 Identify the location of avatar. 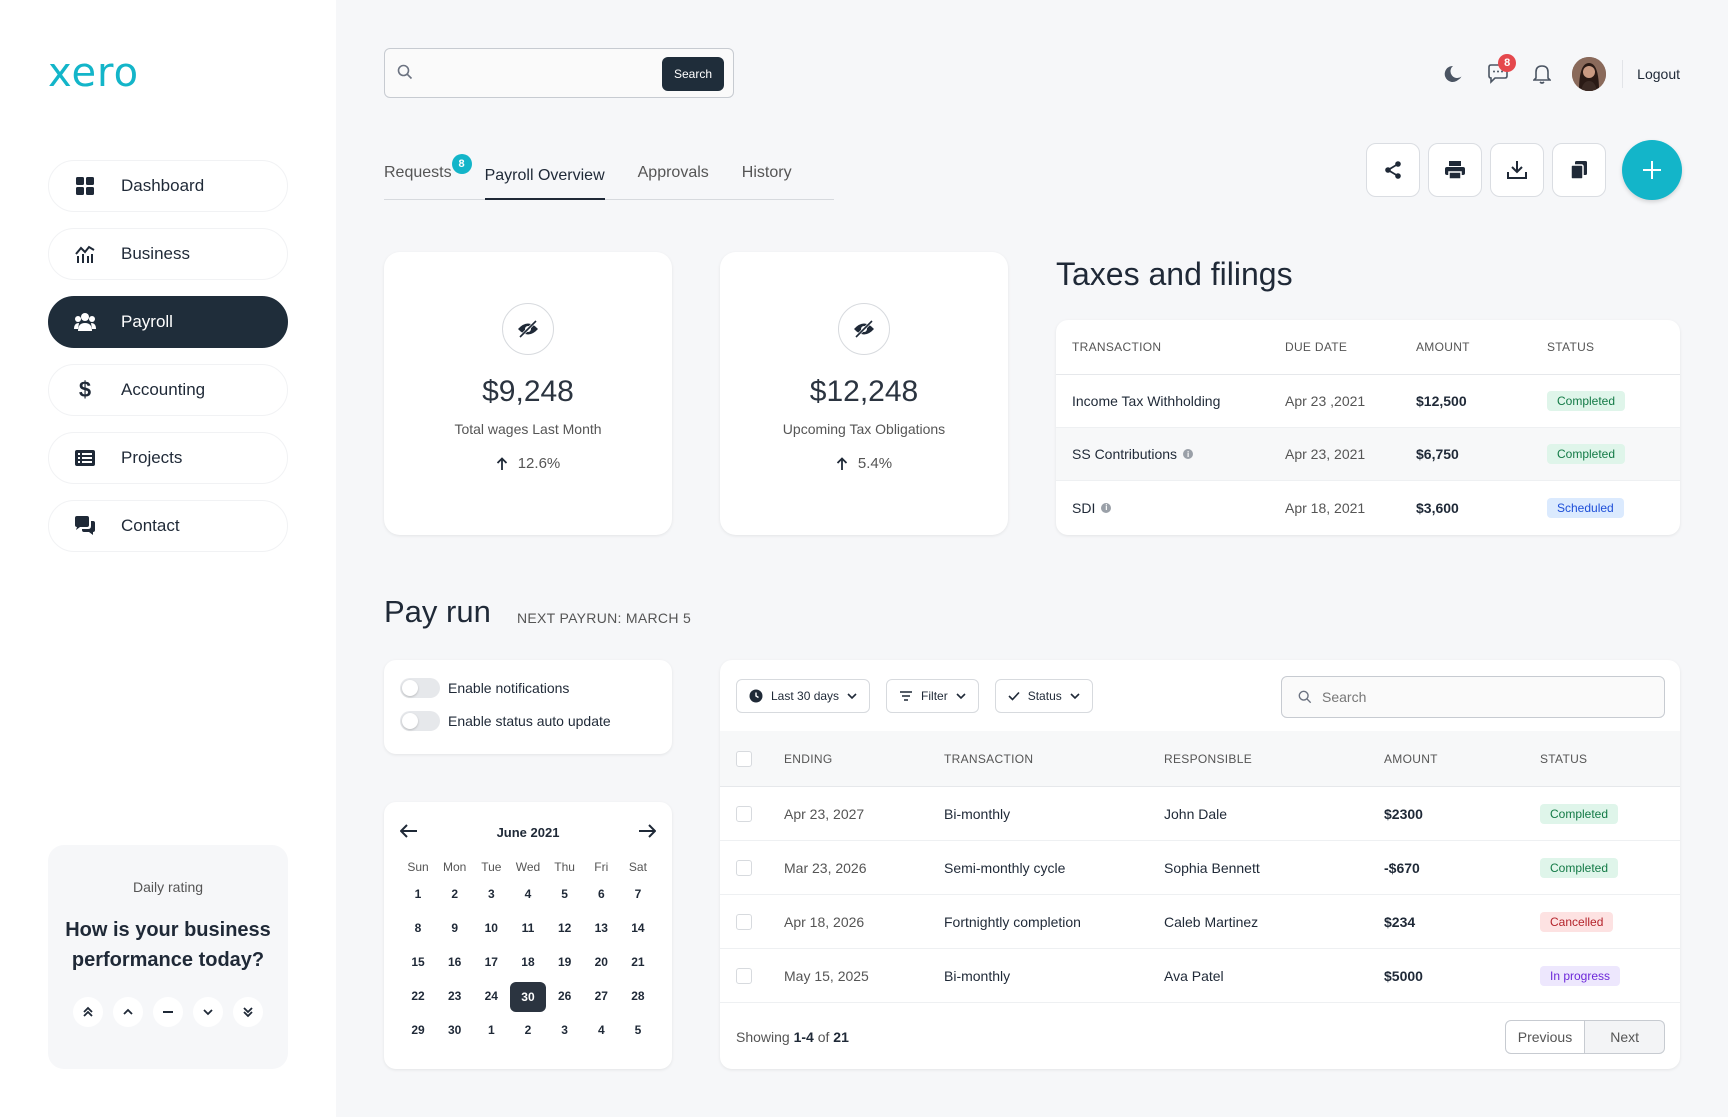
(1589, 74).